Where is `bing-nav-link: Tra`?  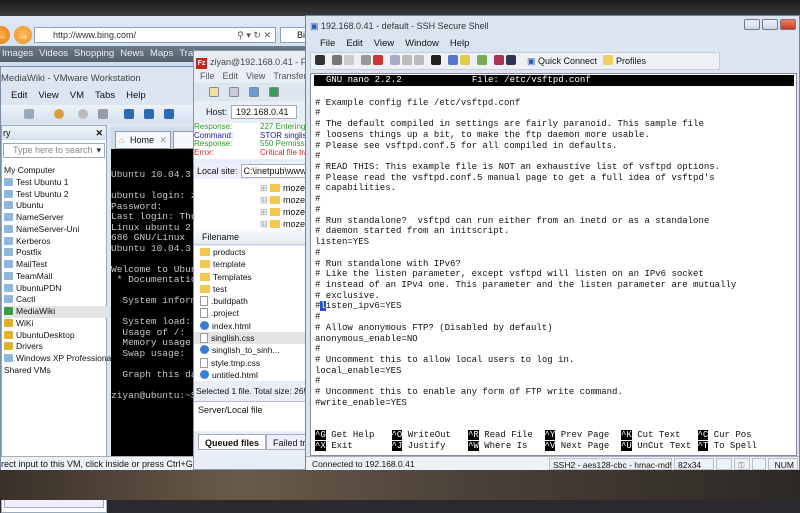 bing-nav-link: Tra is located at coordinates (186, 53).